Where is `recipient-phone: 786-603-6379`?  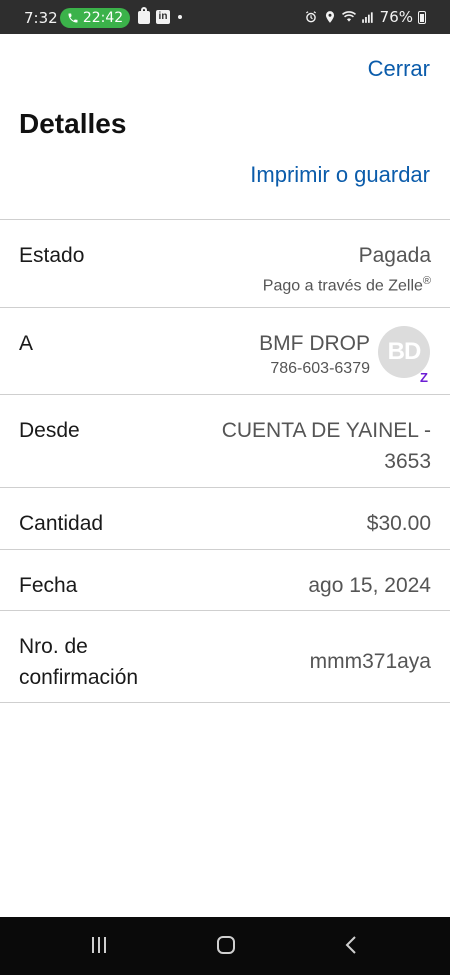 recipient-phone: 786-603-6379 is located at coordinates (320, 368).